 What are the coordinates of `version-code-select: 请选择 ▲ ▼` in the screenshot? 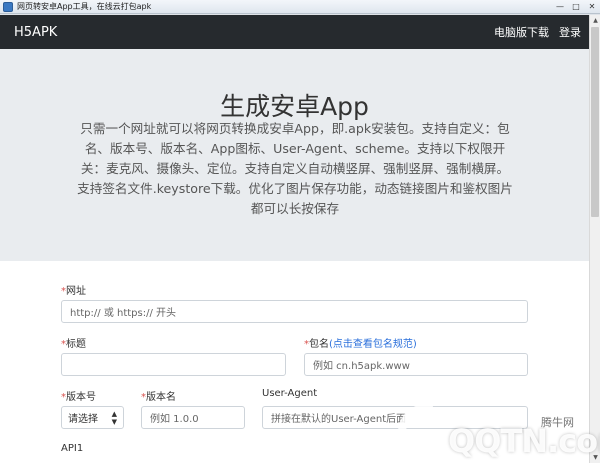 It's located at (92, 417).